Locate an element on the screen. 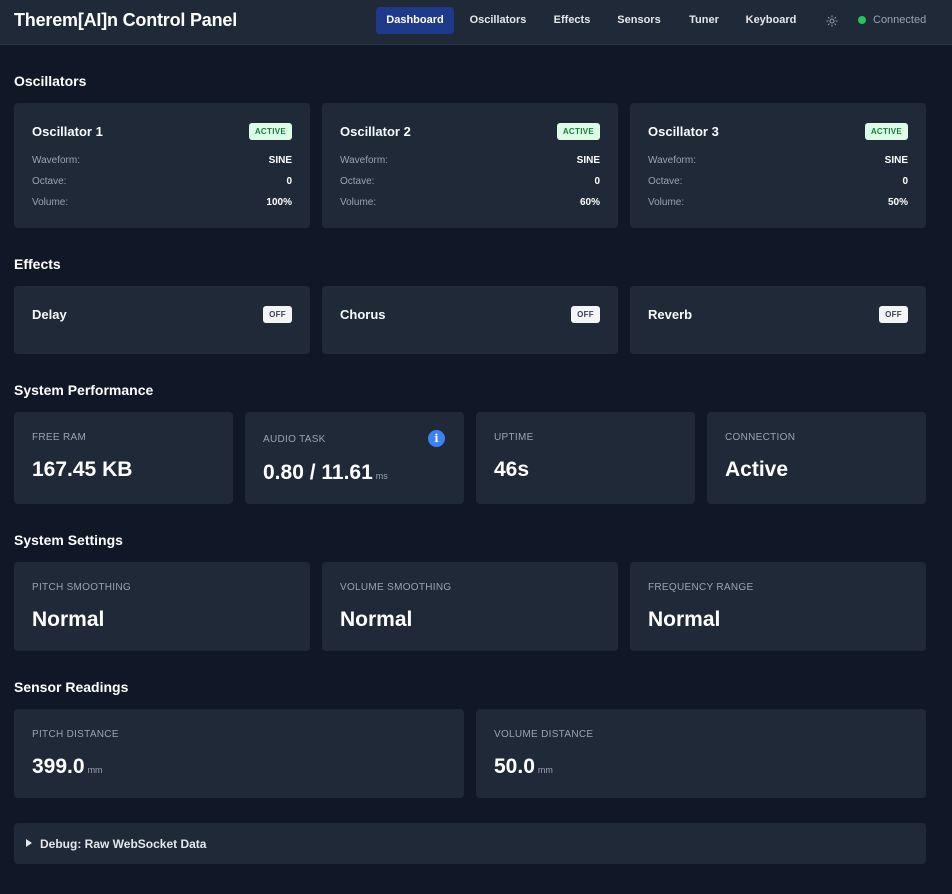  connection-status-text: Connected is located at coordinates (900, 20).